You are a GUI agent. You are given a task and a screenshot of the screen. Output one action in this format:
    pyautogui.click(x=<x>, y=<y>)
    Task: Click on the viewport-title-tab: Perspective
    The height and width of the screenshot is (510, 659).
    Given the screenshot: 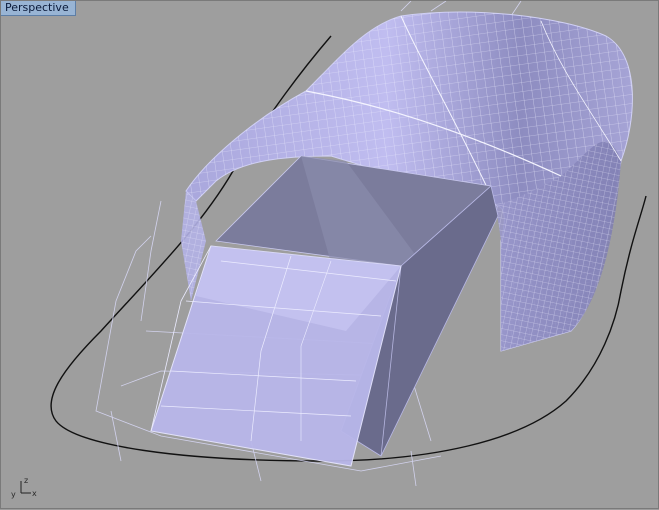 What is the action you would take?
    pyautogui.click(x=38, y=8)
    